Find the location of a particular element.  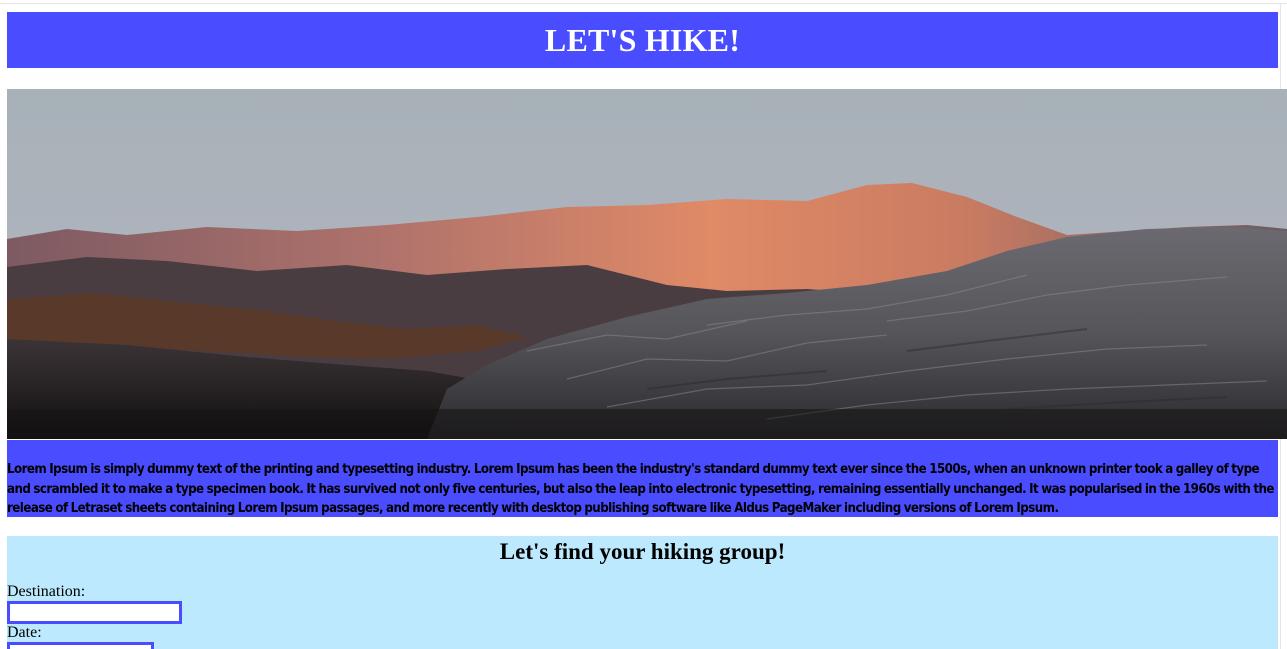

date-label: Date: is located at coordinates (24, 632).